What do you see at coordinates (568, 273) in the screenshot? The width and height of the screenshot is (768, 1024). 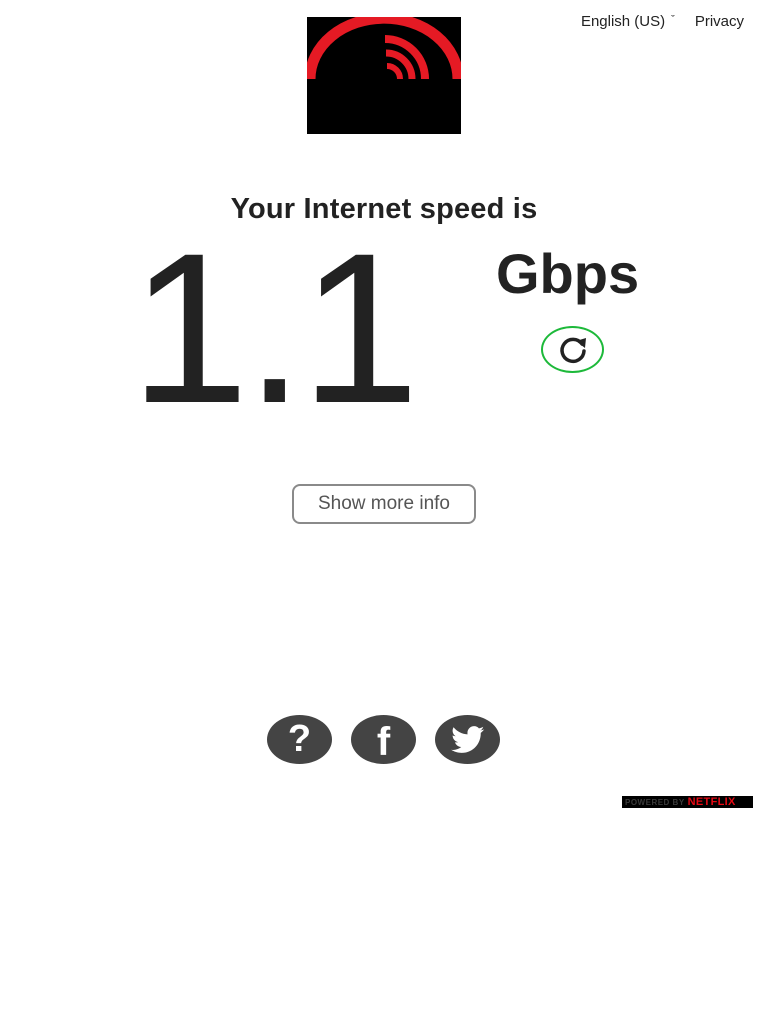 I see `speed-units: Gbps` at bounding box center [568, 273].